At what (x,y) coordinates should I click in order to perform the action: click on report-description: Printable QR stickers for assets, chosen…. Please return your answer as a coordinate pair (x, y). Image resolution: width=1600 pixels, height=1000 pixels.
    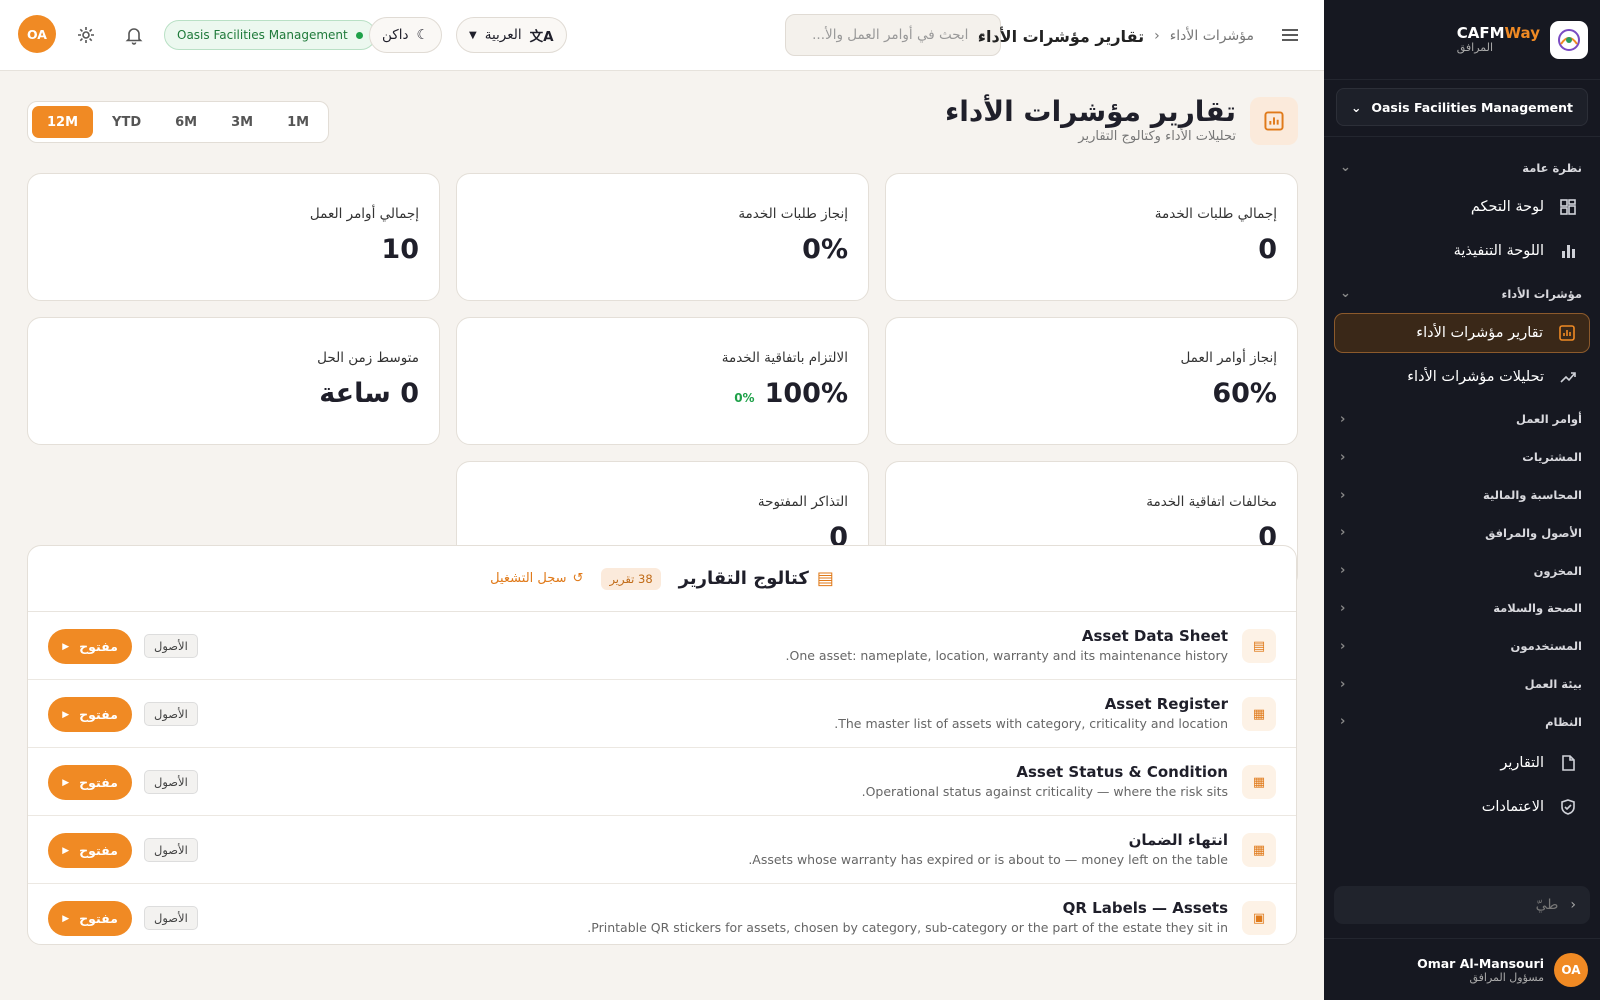
    Looking at the image, I should click on (907, 927).